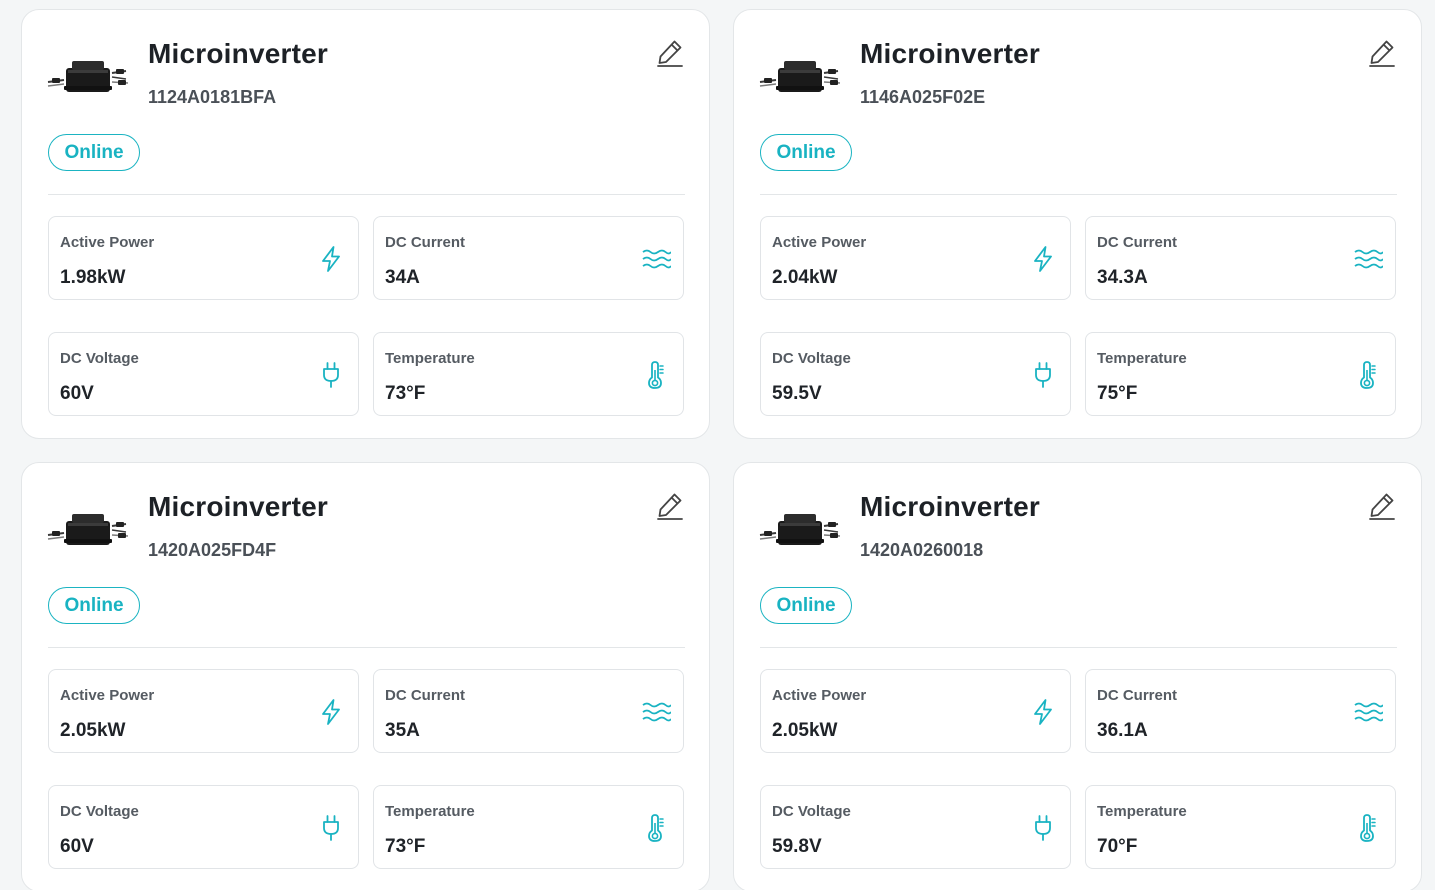 The width and height of the screenshot is (1435, 890). Describe the element at coordinates (528, 258) in the screenshot. I see `metric-dc-current: DC Current 34A` at that location.